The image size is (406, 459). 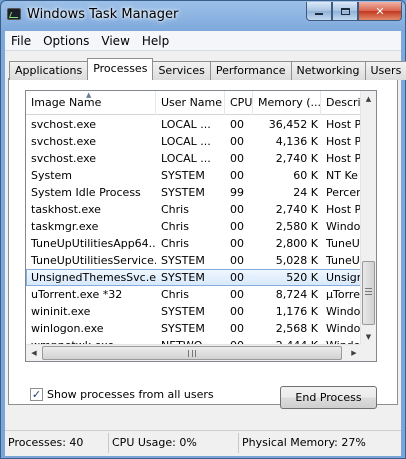 What do you see at coordinates (368, 293) in the screenshot?
I see `vertical-scroll-thumb` at bounding box center [368, 293].